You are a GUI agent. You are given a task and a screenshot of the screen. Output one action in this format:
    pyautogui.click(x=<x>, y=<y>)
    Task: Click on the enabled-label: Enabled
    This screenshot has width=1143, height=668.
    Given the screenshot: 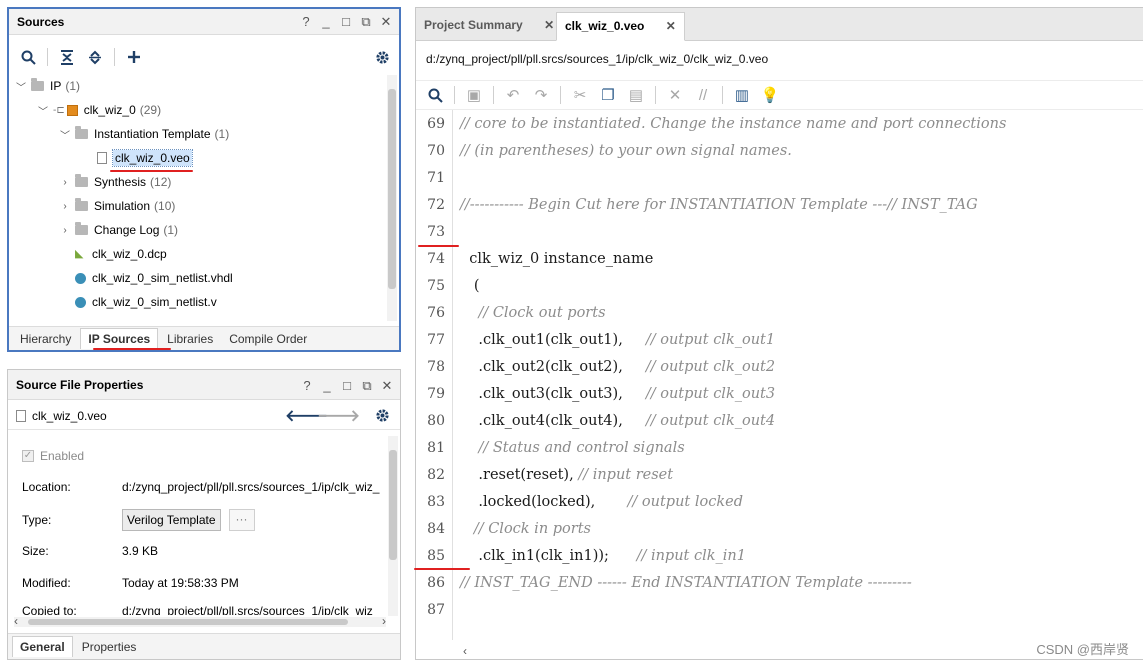 What is the action you would take?
    pyautogui.click(x=62, y=456)
    